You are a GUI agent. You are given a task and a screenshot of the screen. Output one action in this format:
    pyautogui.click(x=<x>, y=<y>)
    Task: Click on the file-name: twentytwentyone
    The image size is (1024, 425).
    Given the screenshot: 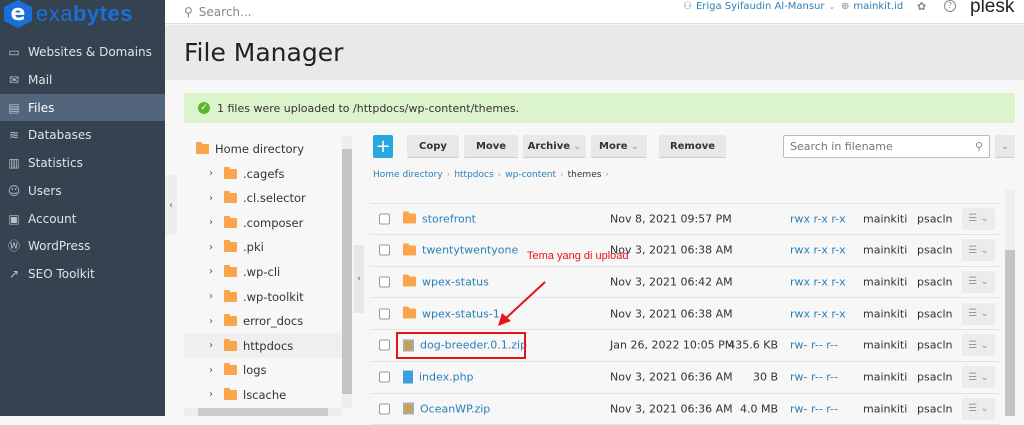 What is the action you would take?
    pyautogui.click(x=470, y=250)
    